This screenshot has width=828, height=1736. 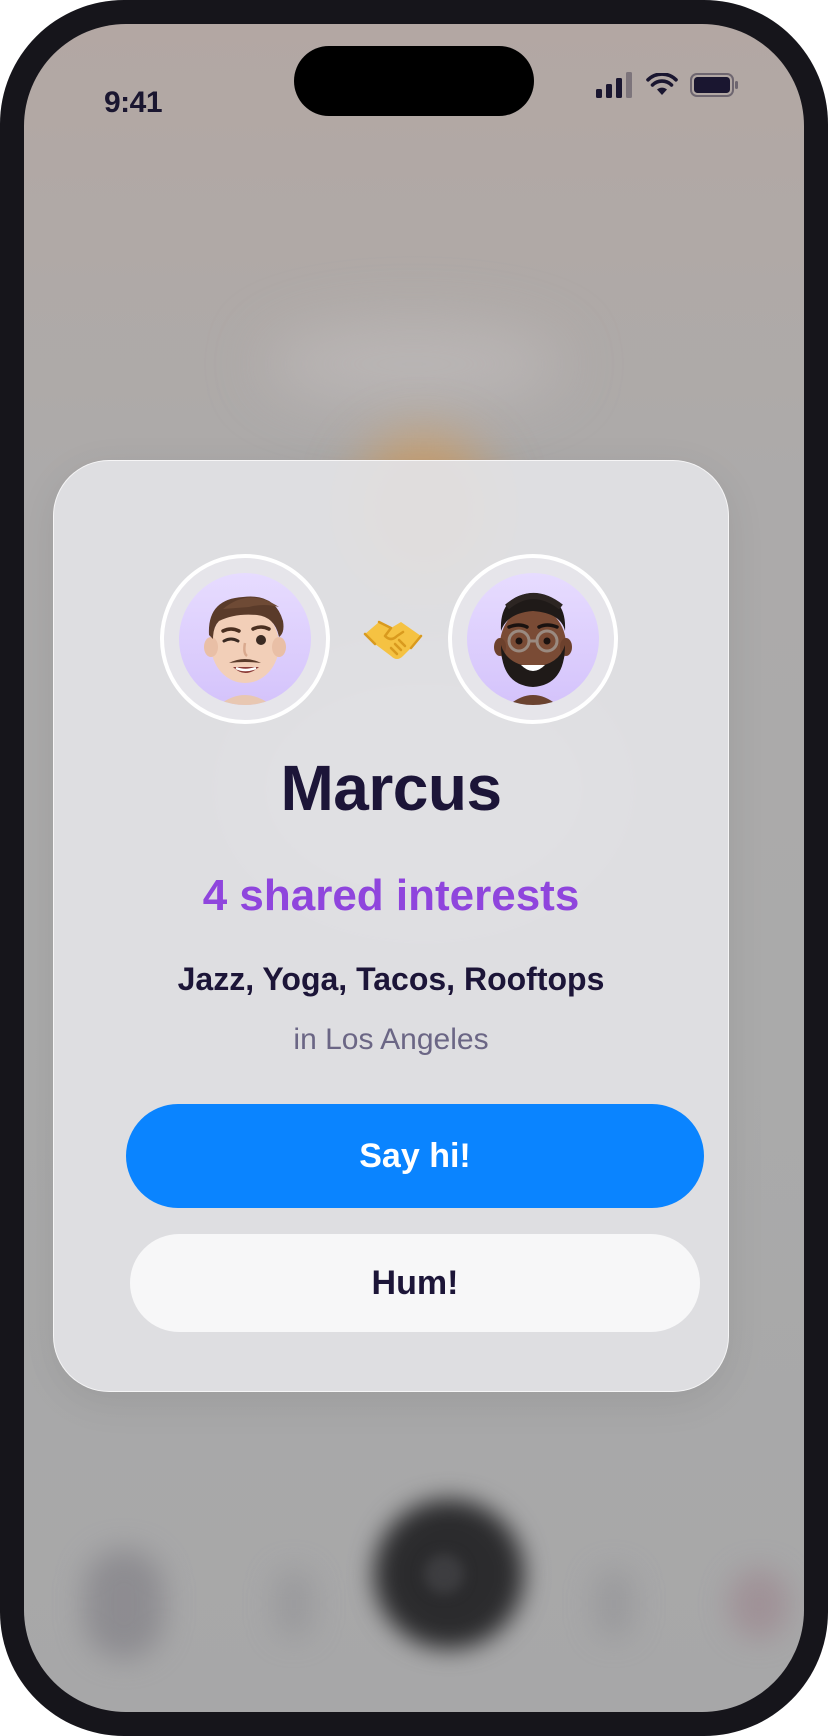 What do you see at coordinates (444, 1574) in the screenshot?
I see `blurred-center-button-inner` at bounding box center [444, 1574].